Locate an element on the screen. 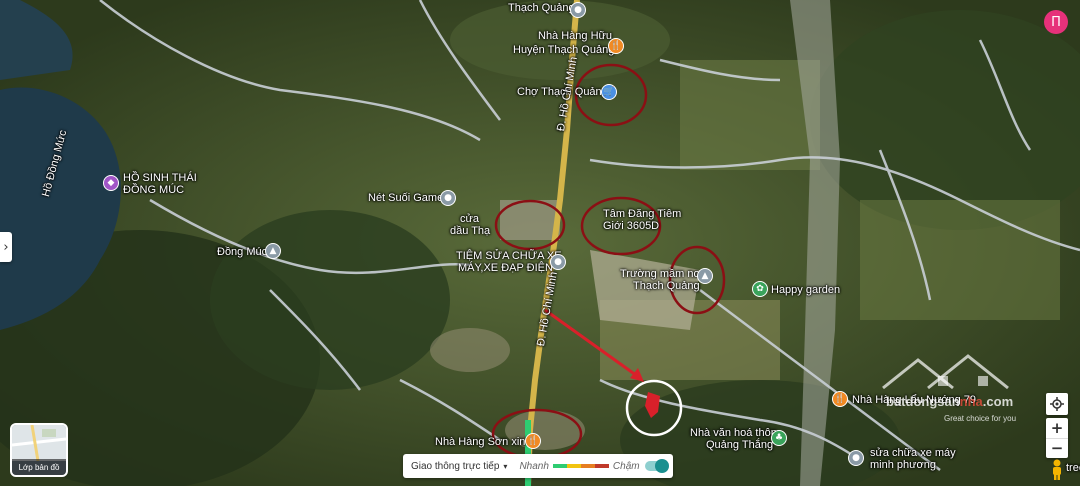  profile-initial: Π is located at coordinates (1056, 22).